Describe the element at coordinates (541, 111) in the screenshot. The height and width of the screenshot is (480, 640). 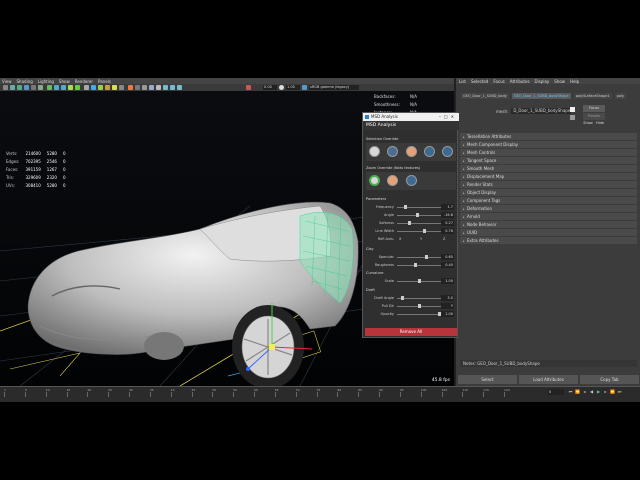
I see `mesh-name-field: D_Door_1_SUBD_bodyShape` at that location.